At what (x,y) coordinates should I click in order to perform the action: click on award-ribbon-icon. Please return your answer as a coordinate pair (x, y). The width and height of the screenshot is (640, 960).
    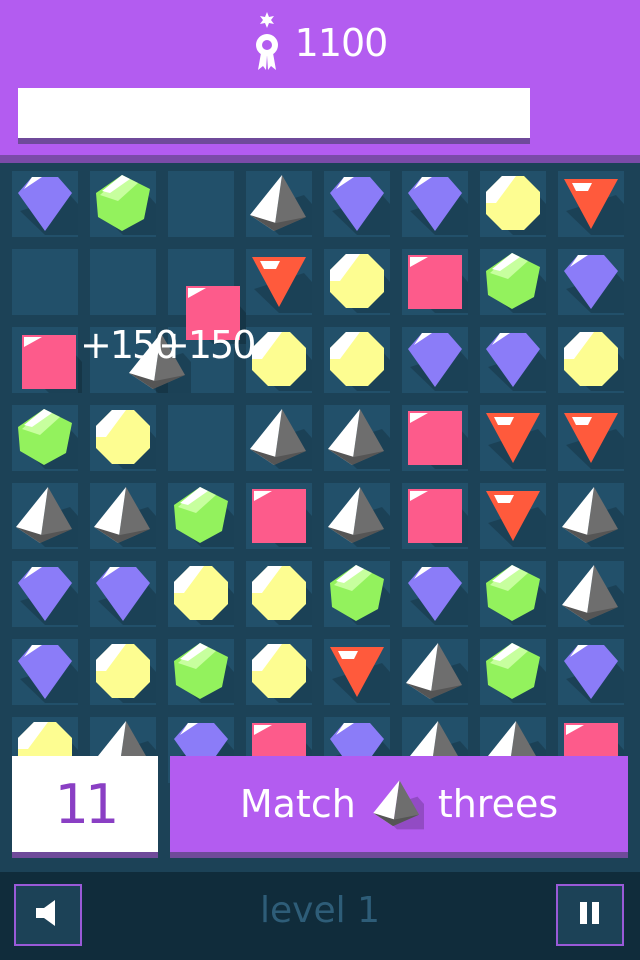
    Looking at the image, I should click on (267, 43).